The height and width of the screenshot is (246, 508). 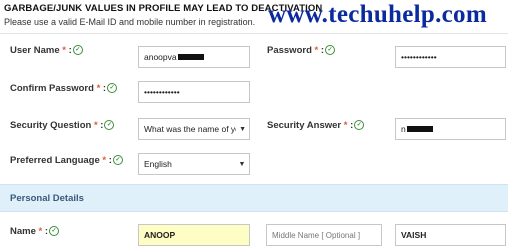 What do you see at coordinates (194, 235) in the screenshot?
I see `first-name-field: ANOOP` at bounding box center [194, 235].